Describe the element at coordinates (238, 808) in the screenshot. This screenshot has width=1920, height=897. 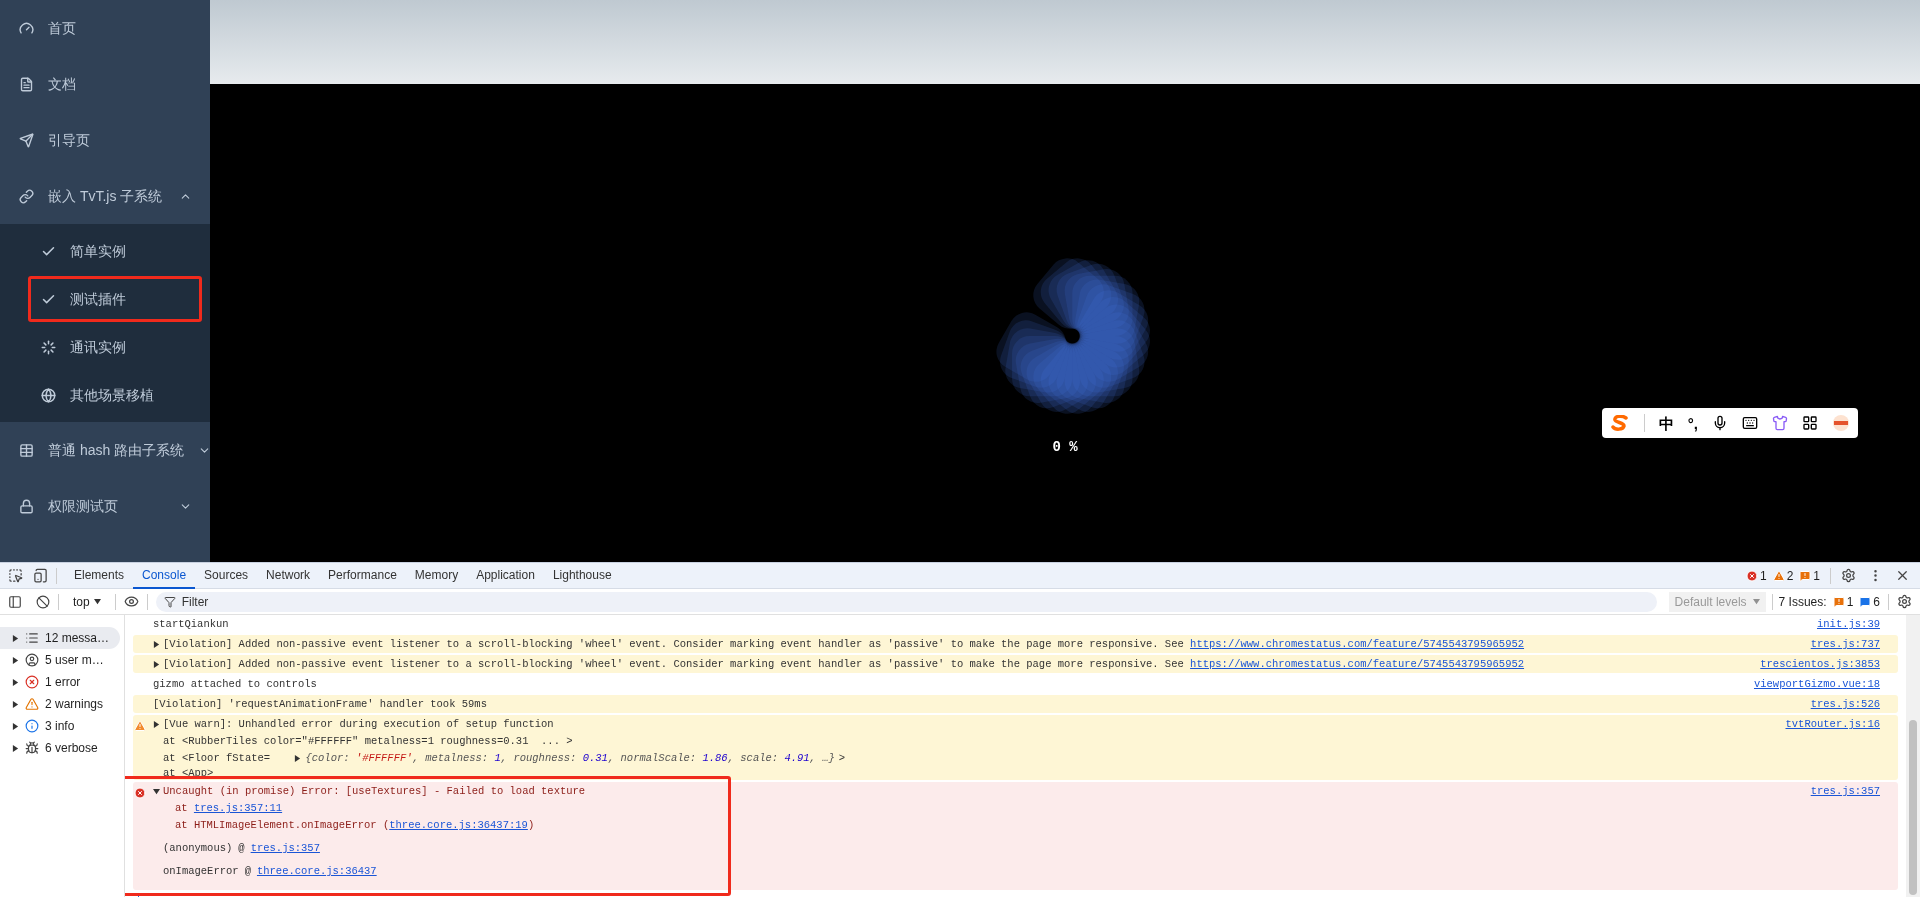
I see `source-link: tres.js:357:11` at that location.